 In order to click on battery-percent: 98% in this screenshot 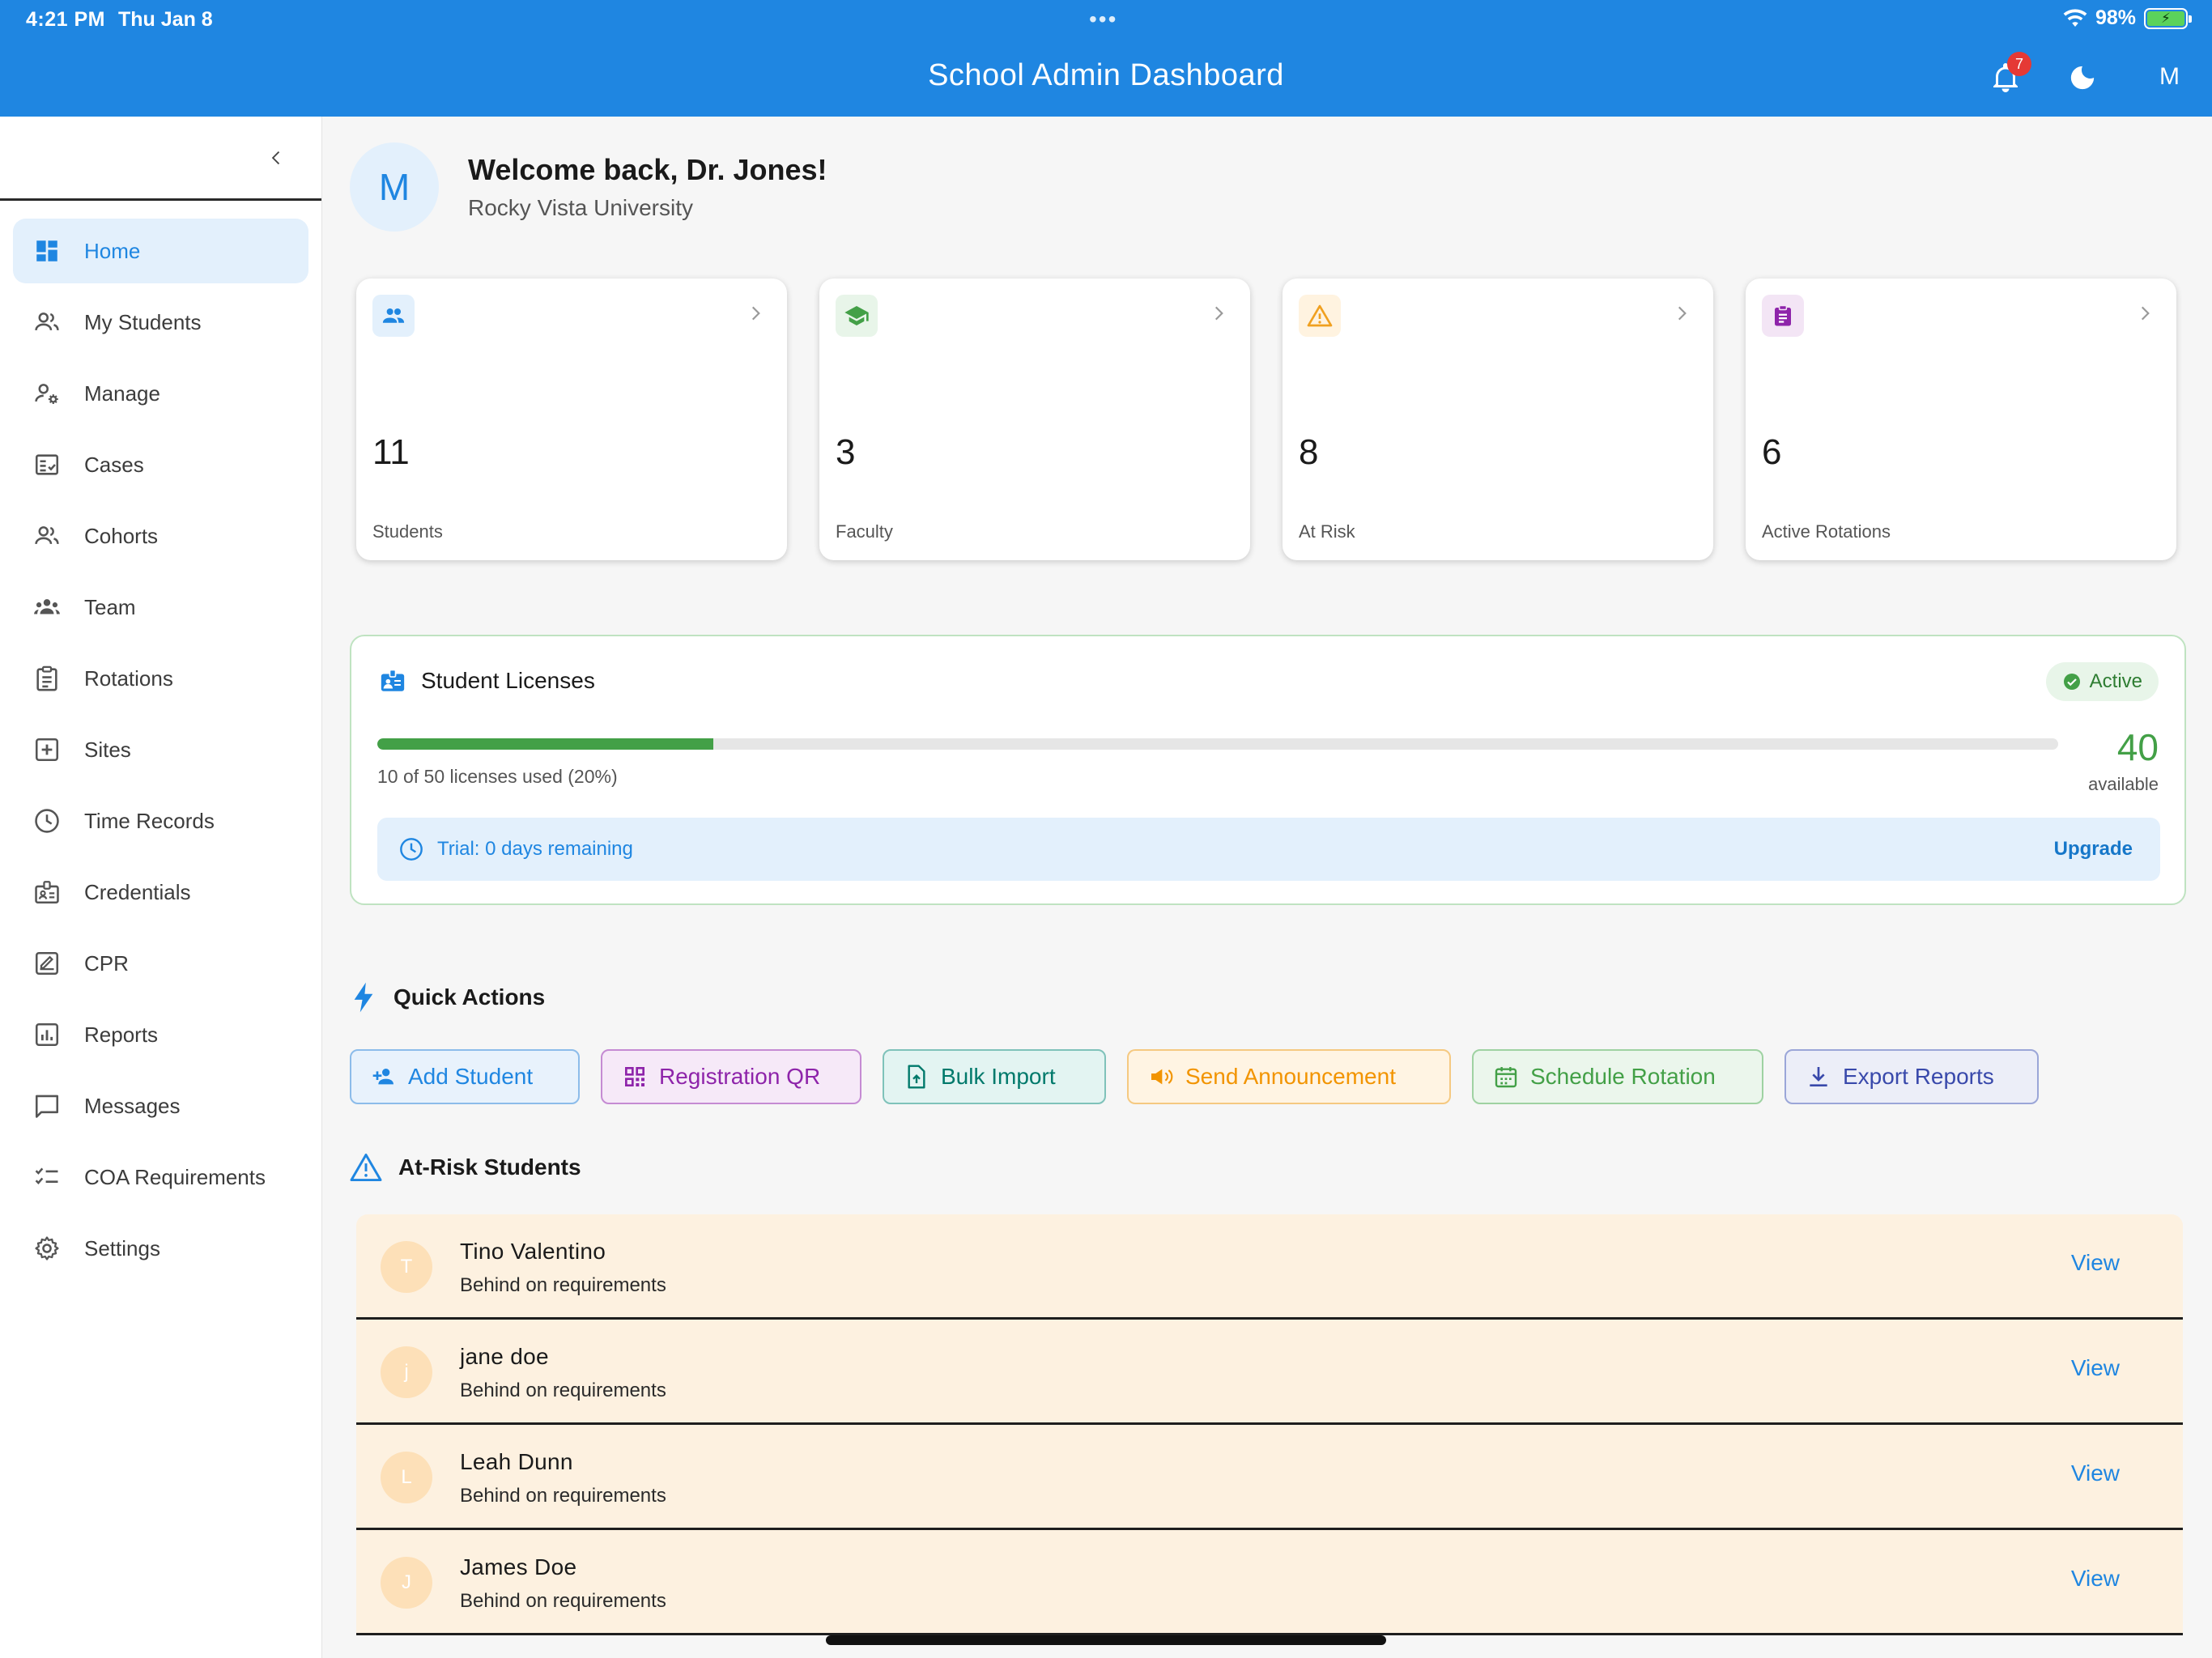, I will do `click(2115, 17)`.